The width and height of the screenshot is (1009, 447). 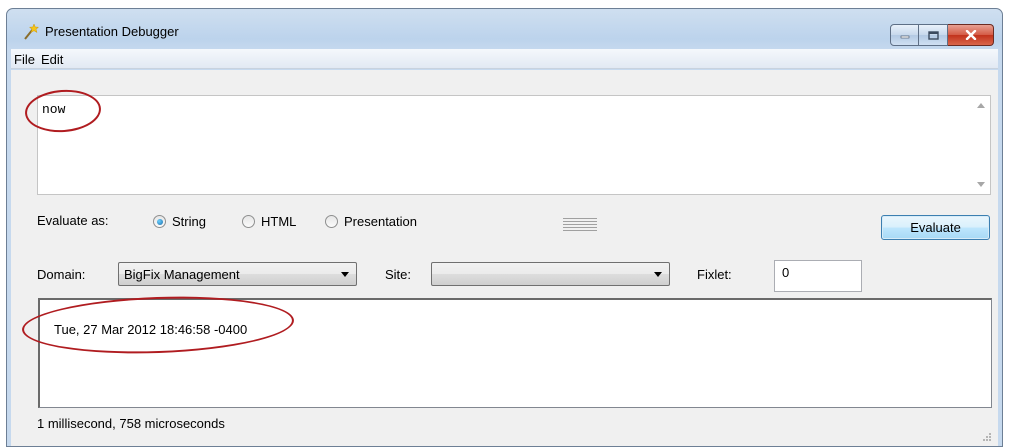 I want to click on radio-string: String, so click(x=179, y=221).